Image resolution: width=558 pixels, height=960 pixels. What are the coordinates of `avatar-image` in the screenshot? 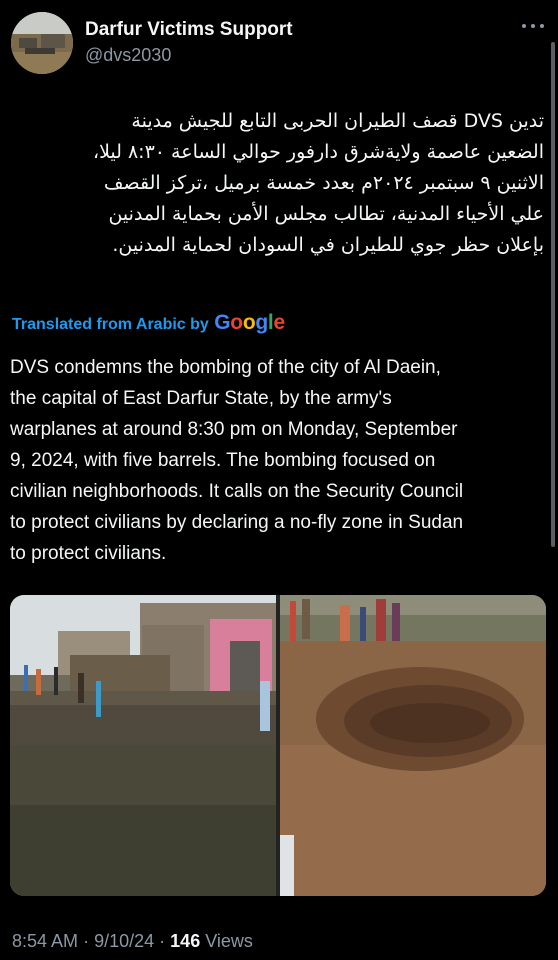 It's located at (42, 43).